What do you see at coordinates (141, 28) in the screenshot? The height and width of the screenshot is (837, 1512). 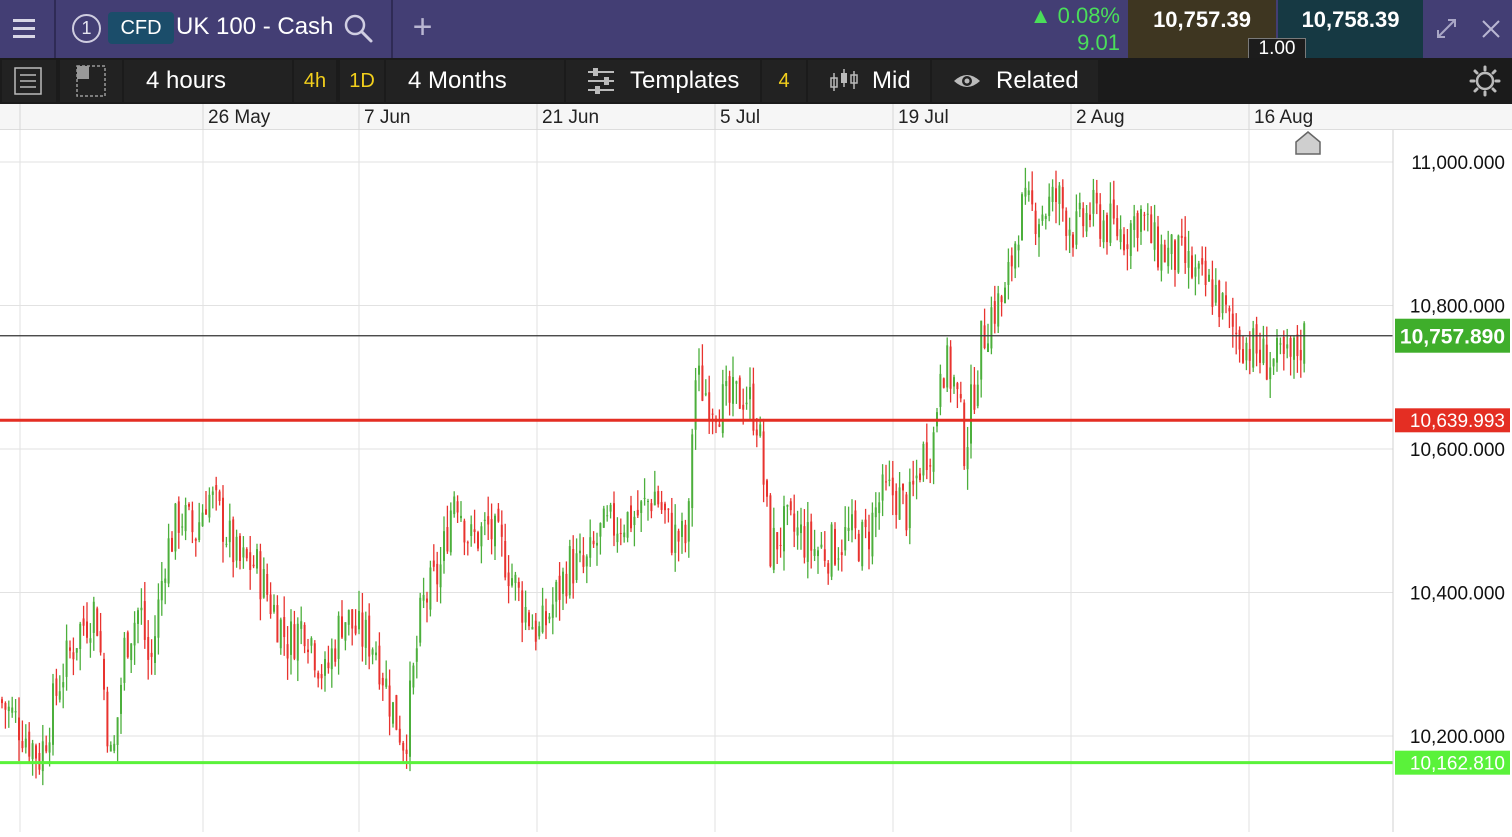 I see `instrument-type-badge: CFD` at bounding box center [141, 28].